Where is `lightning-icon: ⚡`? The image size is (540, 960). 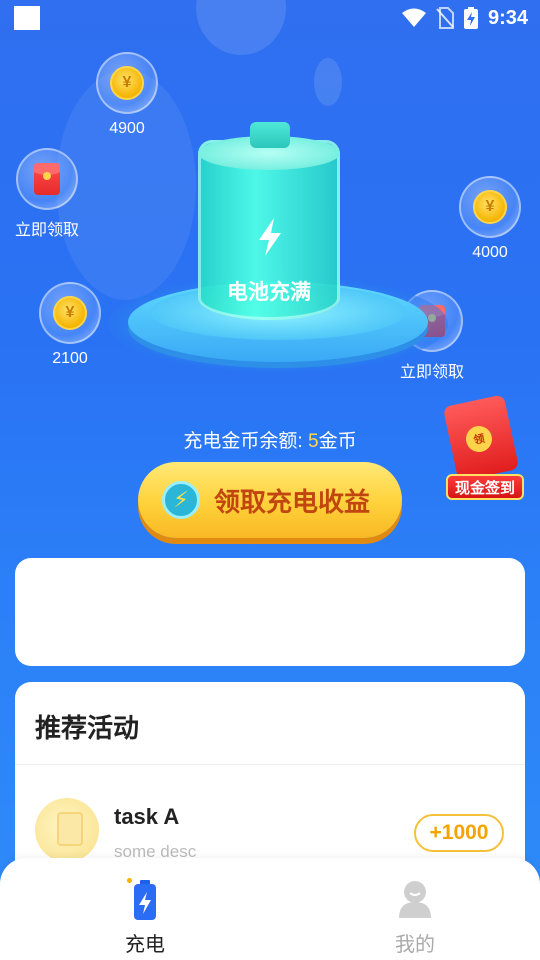
lightning-icon: ⚡ is located at coordinates (181, 500).